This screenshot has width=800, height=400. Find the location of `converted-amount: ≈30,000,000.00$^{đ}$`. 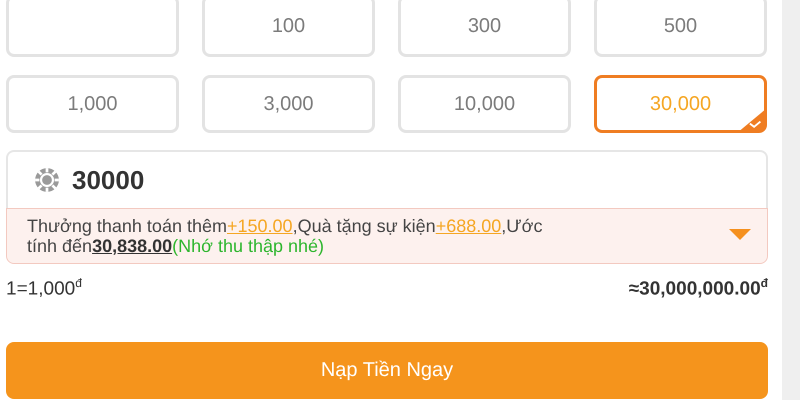

converted-amount: ≈30,000,000.00$^{đ}$ is located at coordinates (698, 288).